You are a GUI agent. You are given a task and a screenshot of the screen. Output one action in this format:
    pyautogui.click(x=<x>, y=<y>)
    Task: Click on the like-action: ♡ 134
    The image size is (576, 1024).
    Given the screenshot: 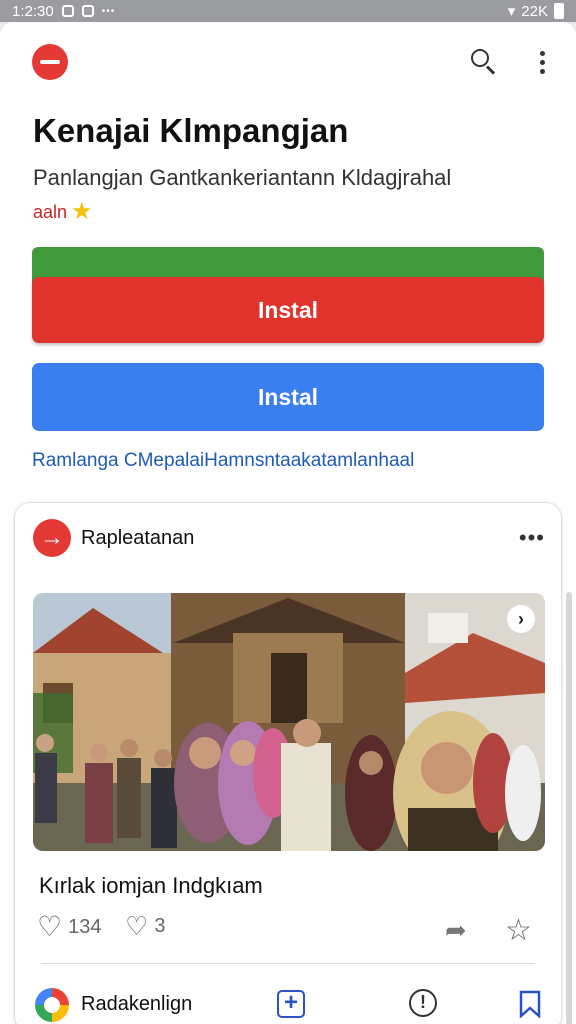 What is the action you would take?
    pyautogui.click(x=69, y=927)
    